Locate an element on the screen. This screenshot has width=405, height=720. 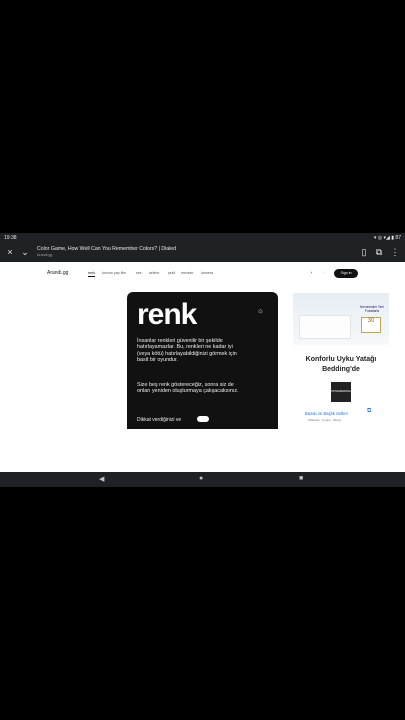
card-footer-text: Dikkat verdiğinizi ve is located at coordinates (159, 420).